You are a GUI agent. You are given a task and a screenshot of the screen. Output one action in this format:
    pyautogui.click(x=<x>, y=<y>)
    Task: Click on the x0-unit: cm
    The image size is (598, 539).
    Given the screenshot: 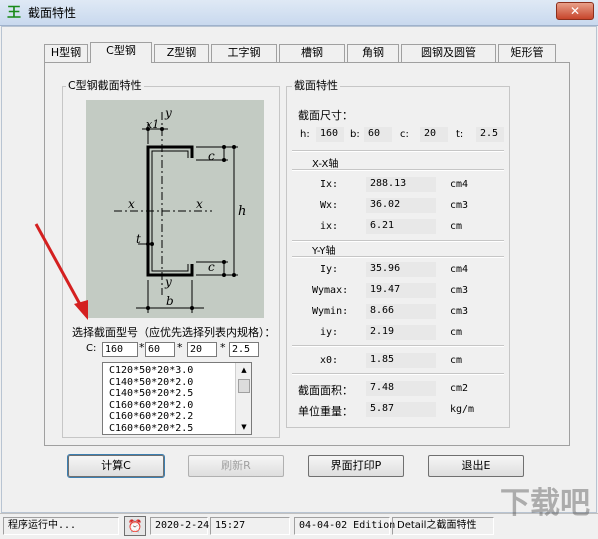 What is the action you would take?
    pyautogui.click(x=456, y=360)
    